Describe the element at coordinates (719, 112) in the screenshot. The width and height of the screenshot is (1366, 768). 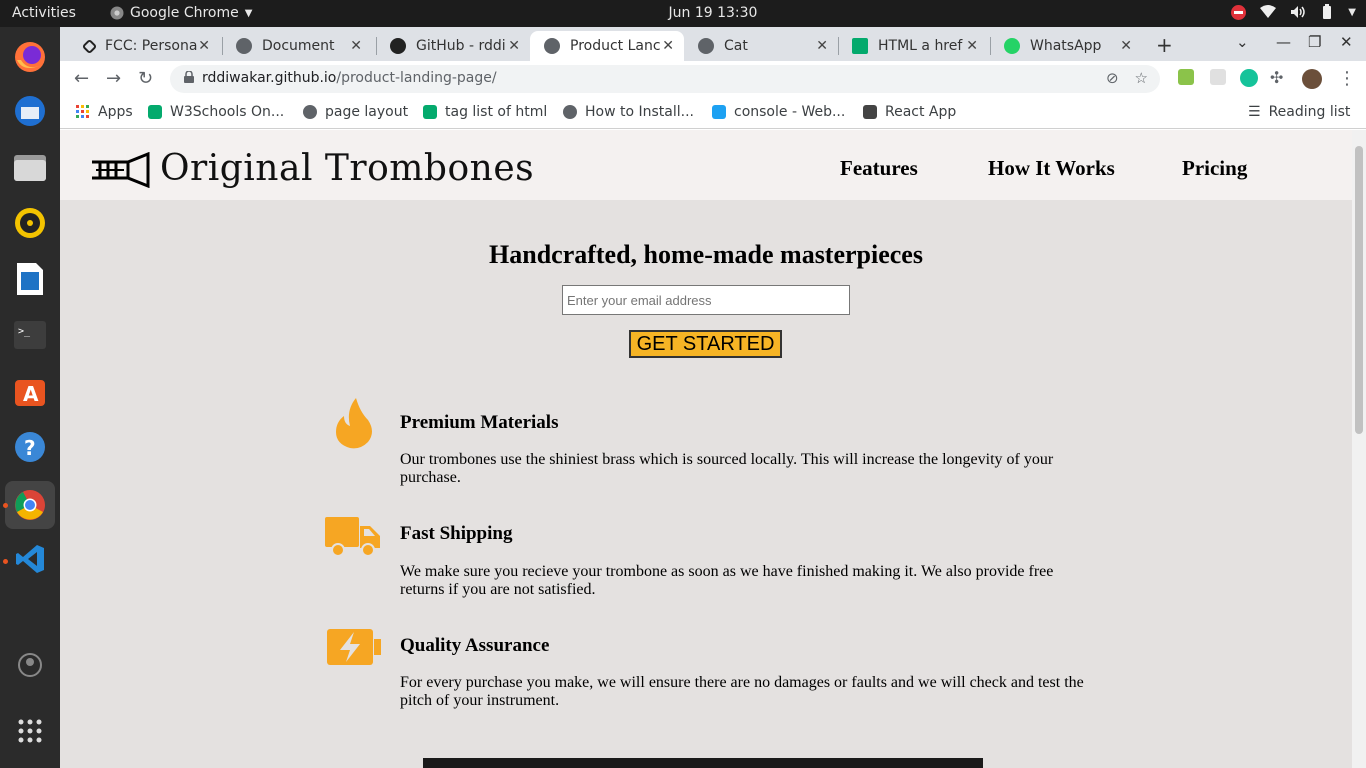
I see `mdn-icon` at that location.